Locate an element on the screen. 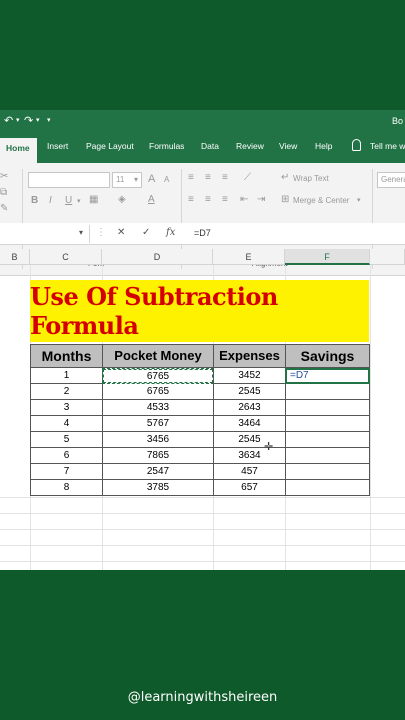 The image size is (405, 720). cell-pocket-money: 3456 is located at coordinates (158, 440).